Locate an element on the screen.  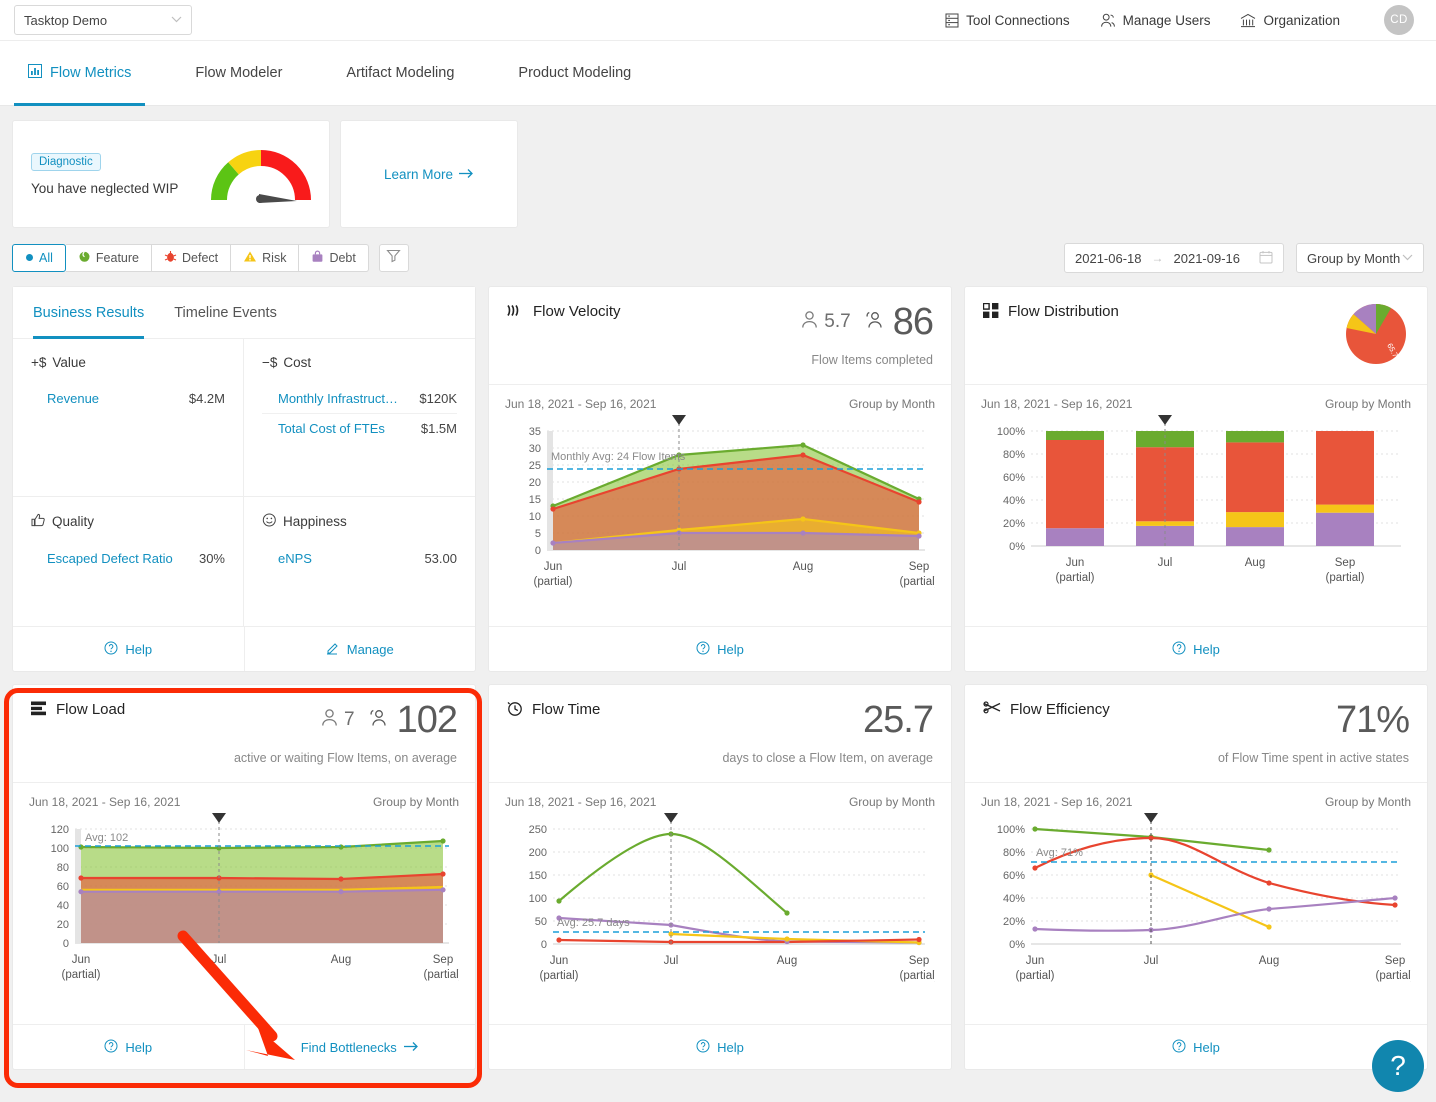
nav-label: Organization is located at coordinates (1301, 20).